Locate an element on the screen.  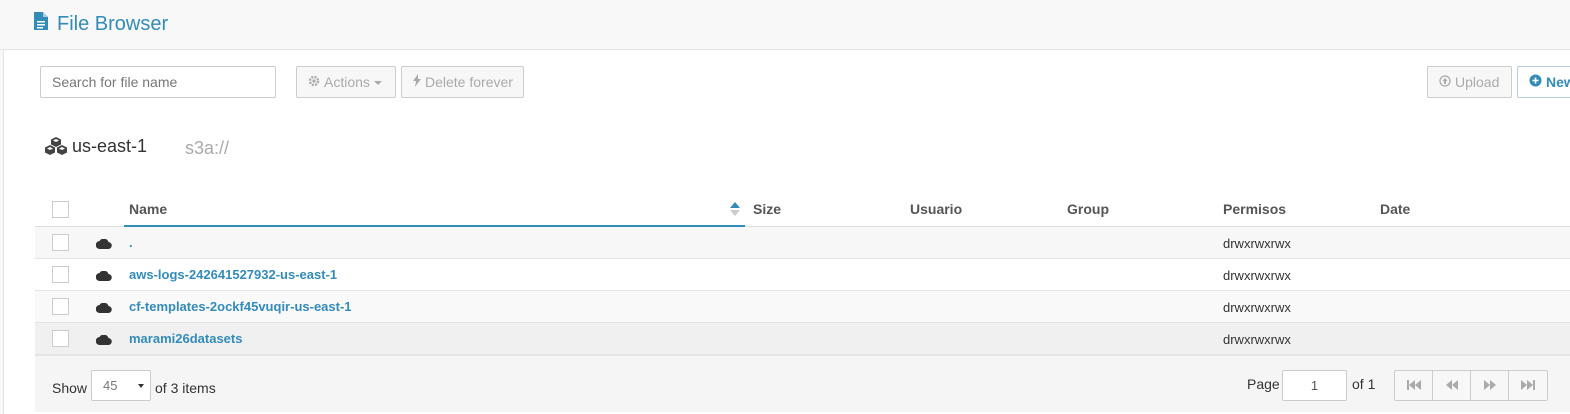
last-page-button is located at coordinates (1528, 385).